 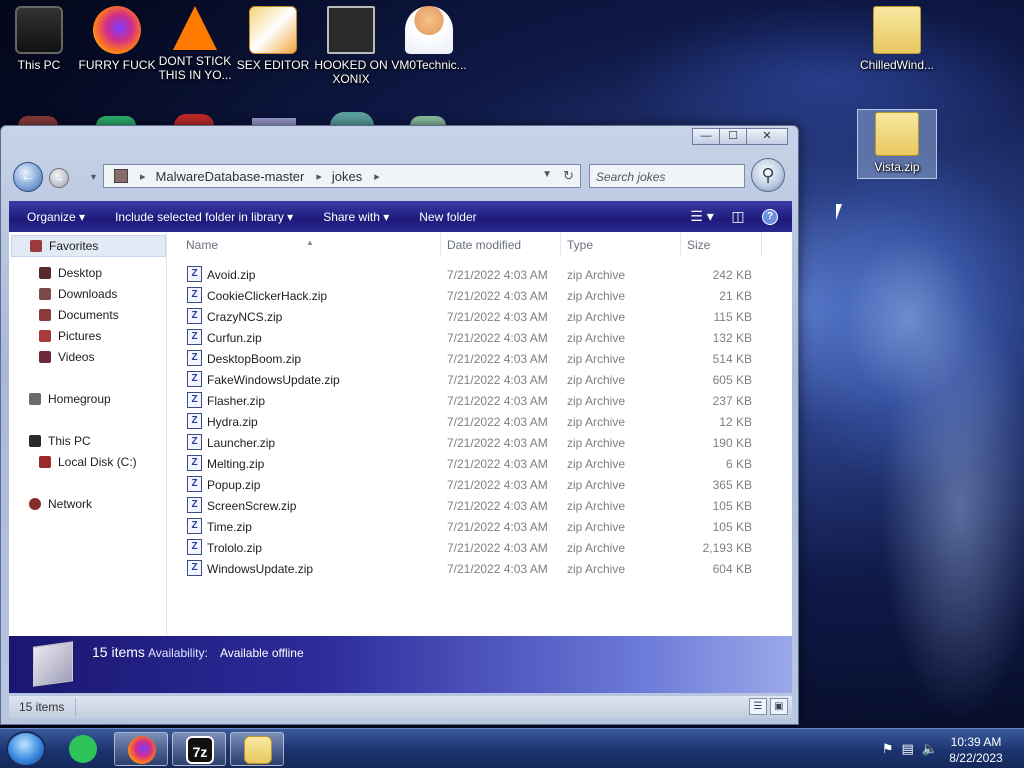 I want to click on view-options-icon: ☰ ▾, so click(x=702, y=216).